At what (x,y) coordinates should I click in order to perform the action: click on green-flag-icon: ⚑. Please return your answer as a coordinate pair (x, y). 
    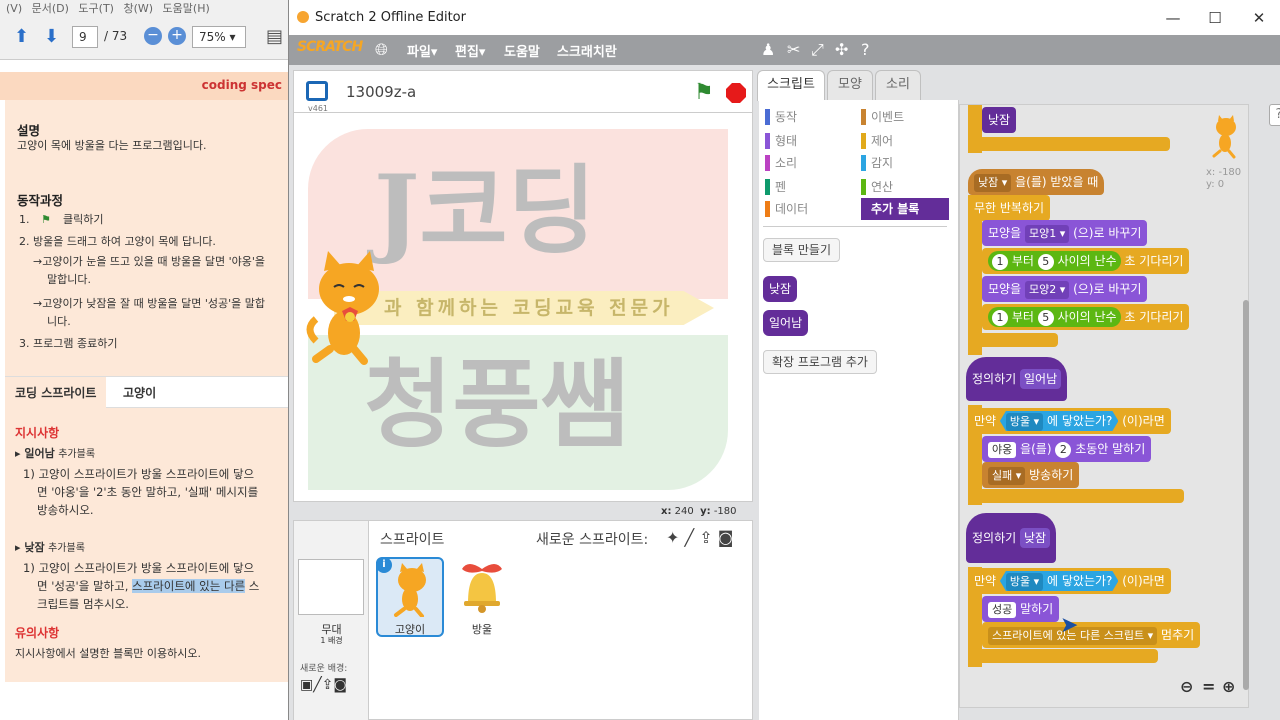
    Looking at the image, I should click on (704, 92).